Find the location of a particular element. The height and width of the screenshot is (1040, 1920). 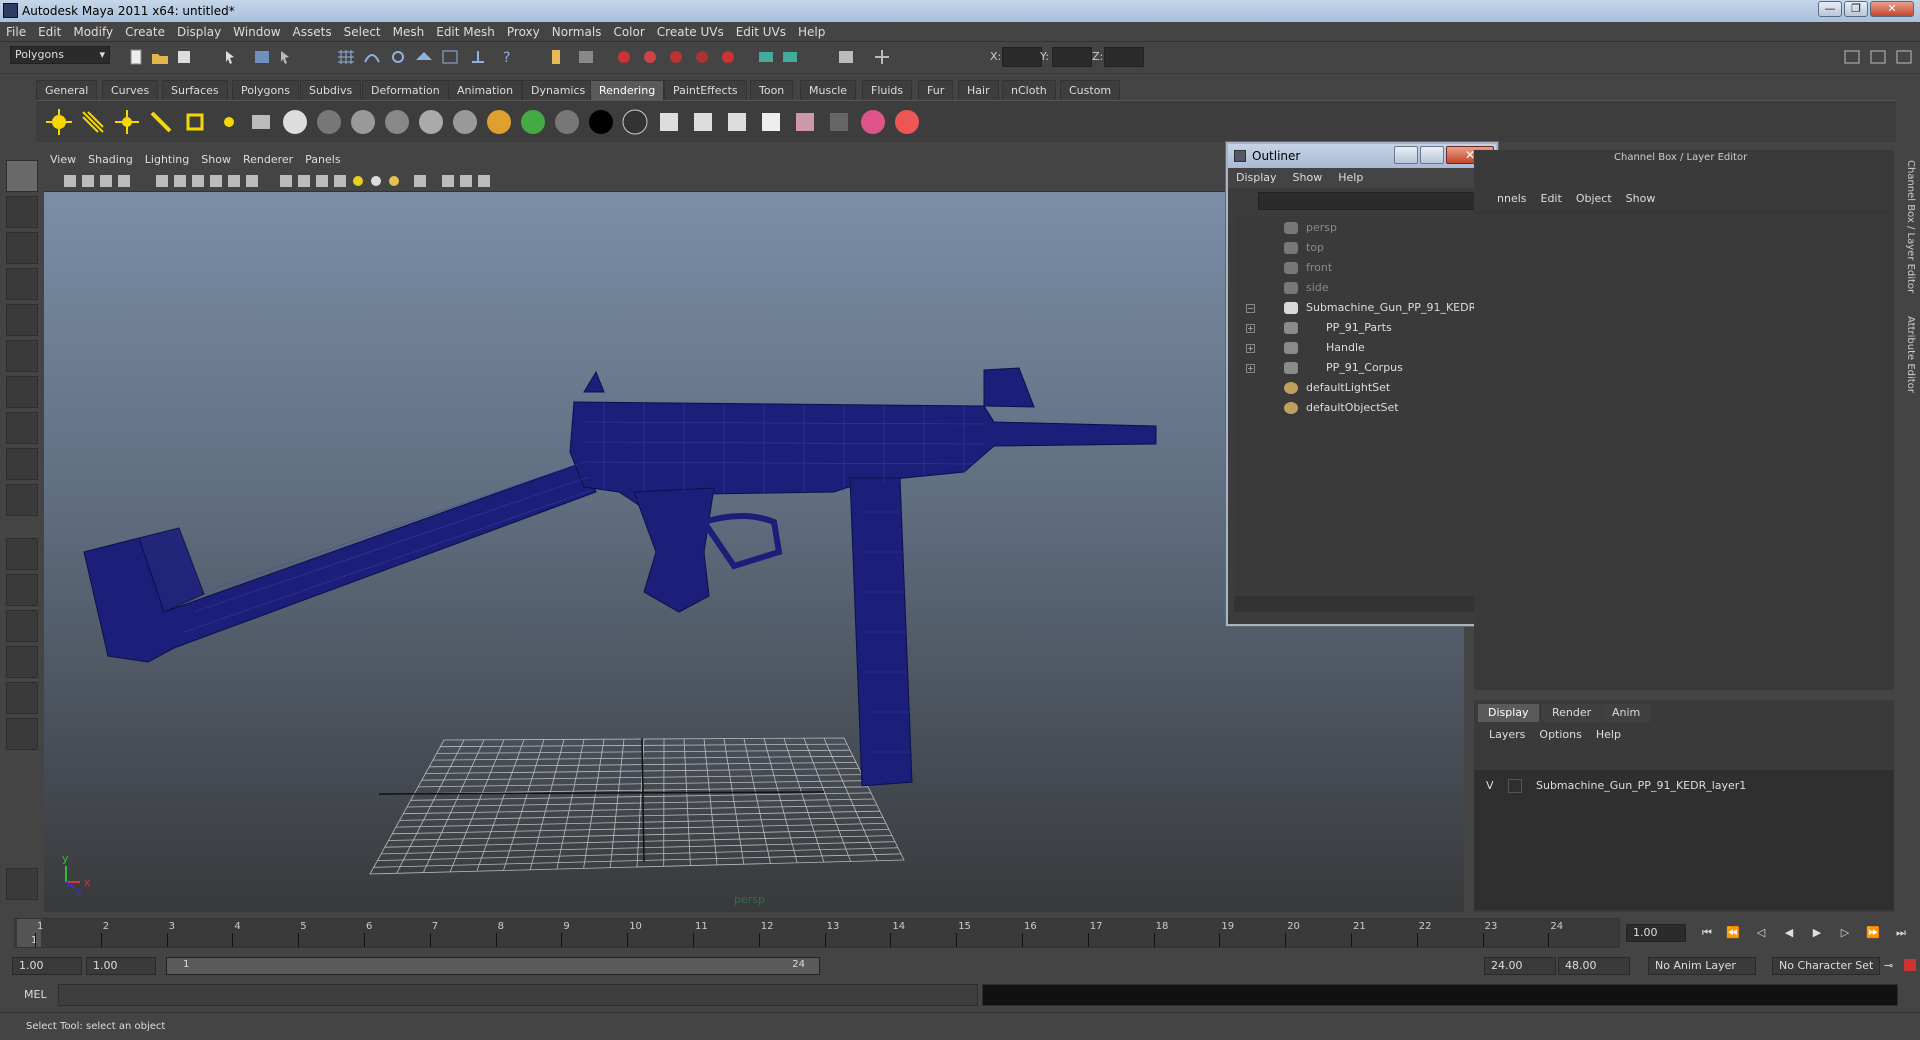

rotate-tool-icon is located at coordinates (22, 320).